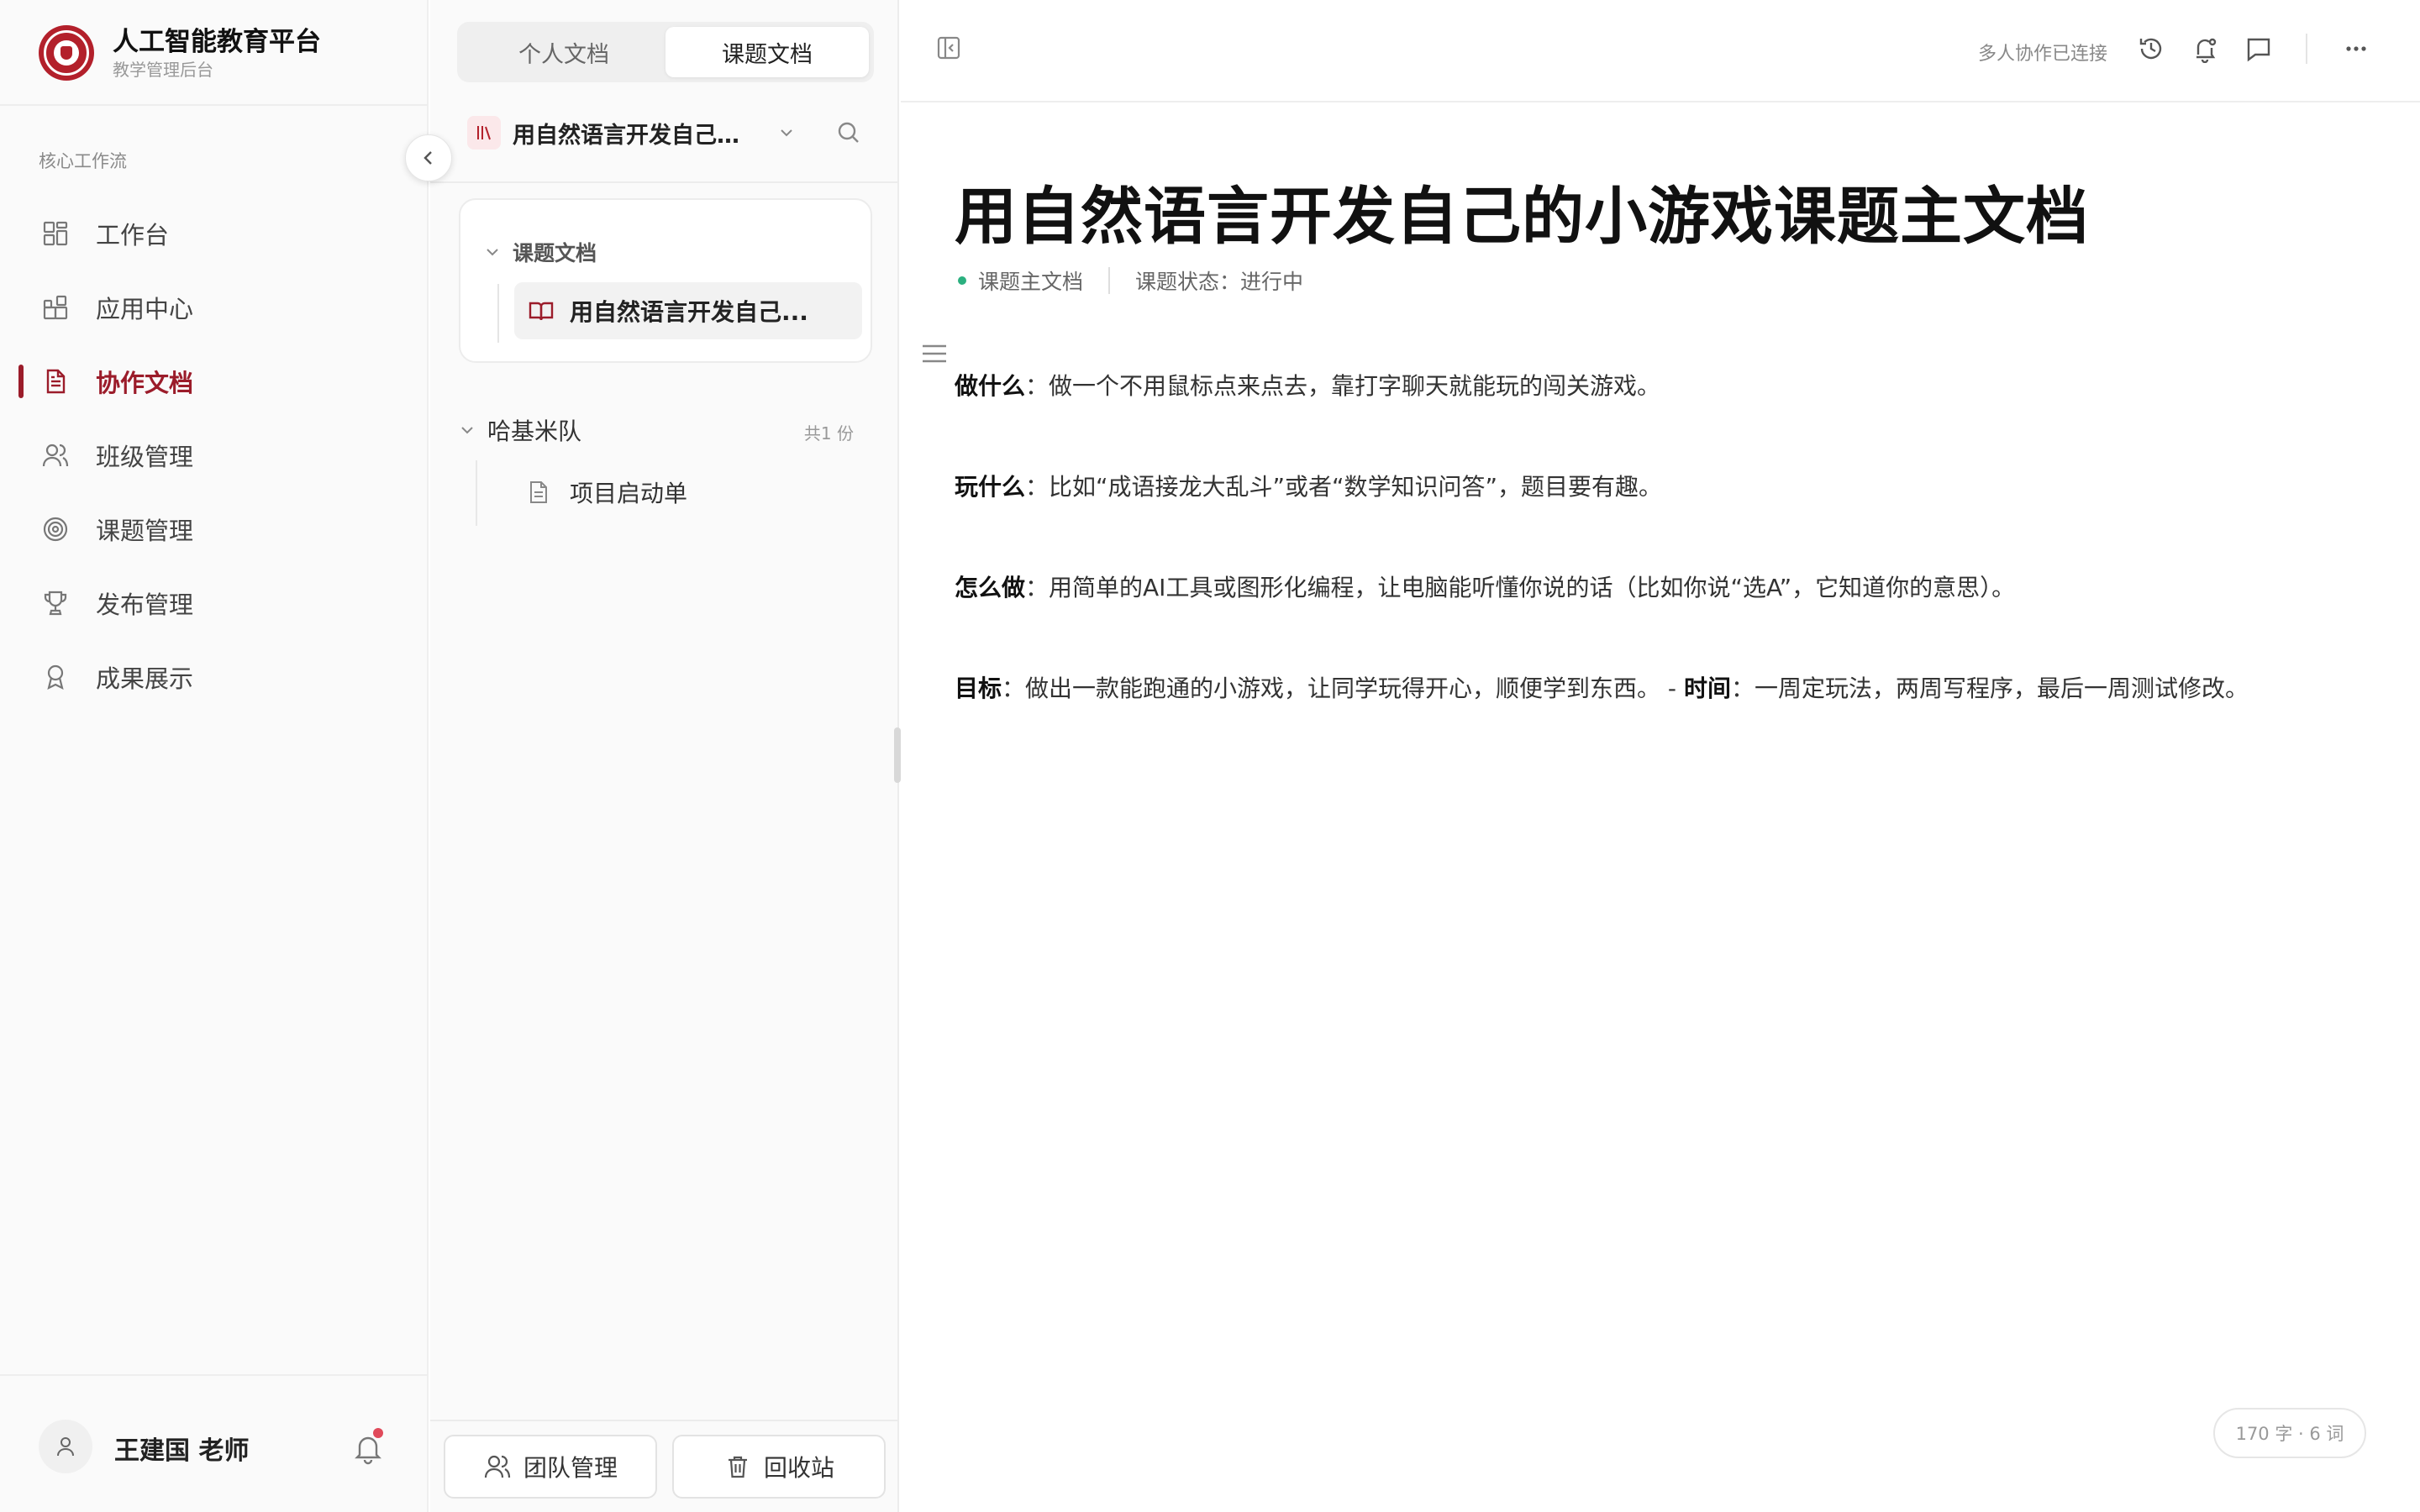 The width and height of the screenshot is (2420, 1512). Describe the element at coordinates (214, 529) in the screenshot. I see `sidebar-item-topics: 课题管理` at that location.